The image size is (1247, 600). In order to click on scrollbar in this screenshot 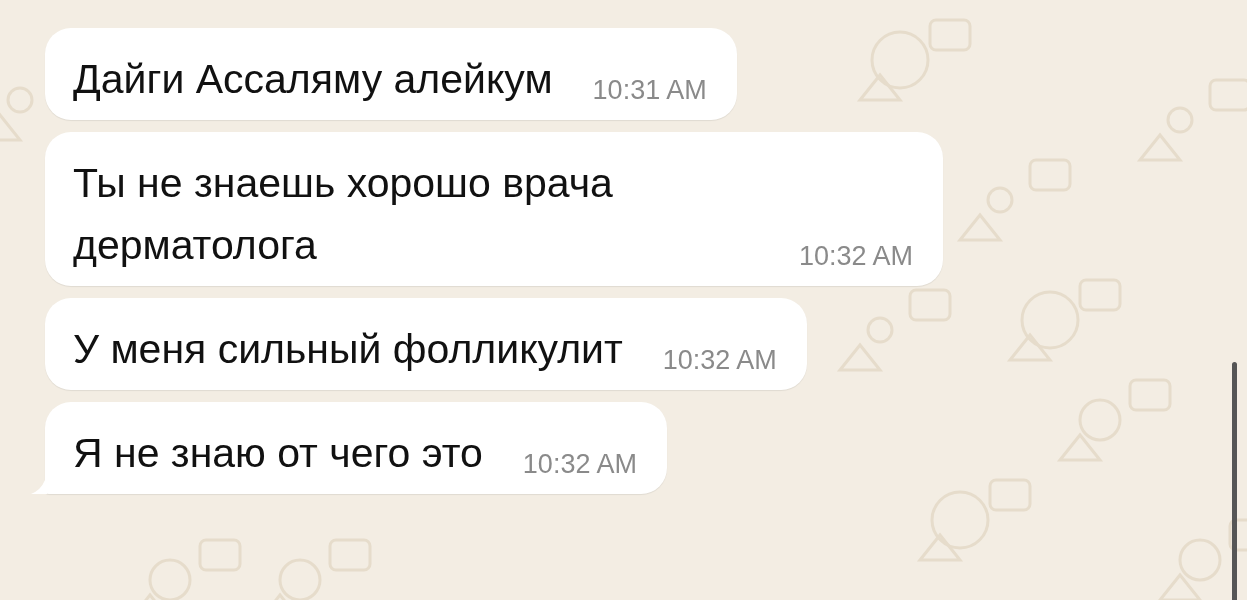, I will do `click(1234, 481)`.